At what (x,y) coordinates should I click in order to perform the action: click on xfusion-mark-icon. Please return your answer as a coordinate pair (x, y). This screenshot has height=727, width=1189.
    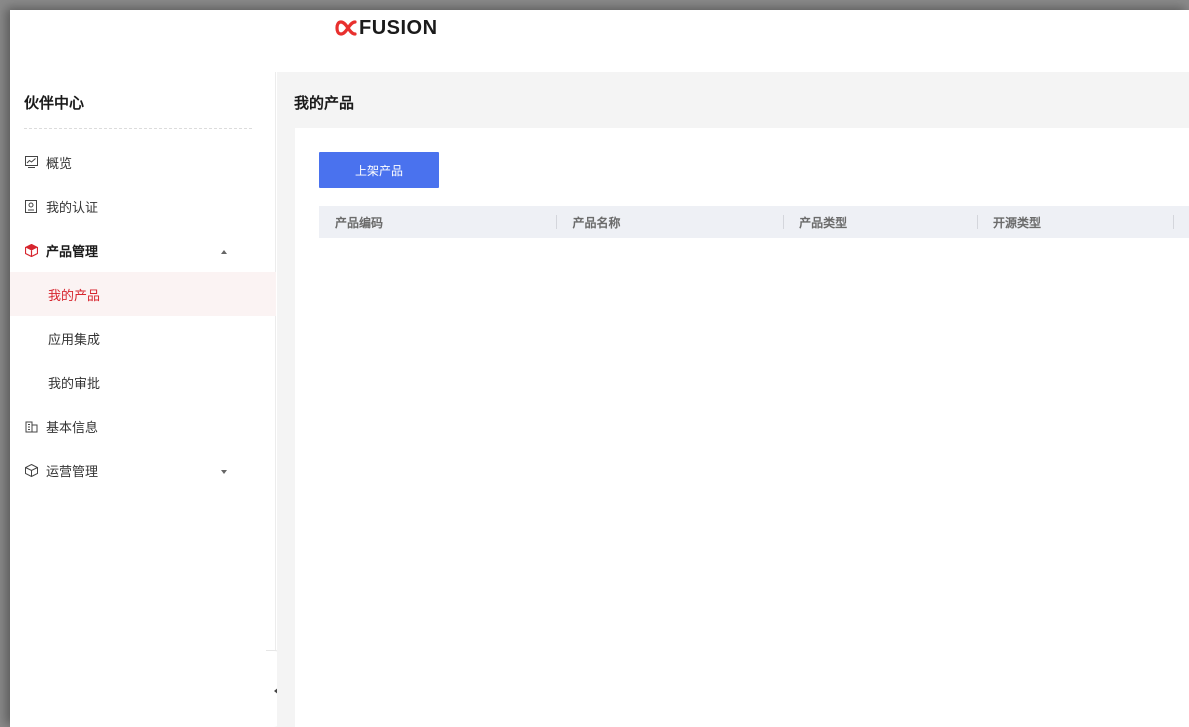
    Looking at the image, I should click on (346, 28).